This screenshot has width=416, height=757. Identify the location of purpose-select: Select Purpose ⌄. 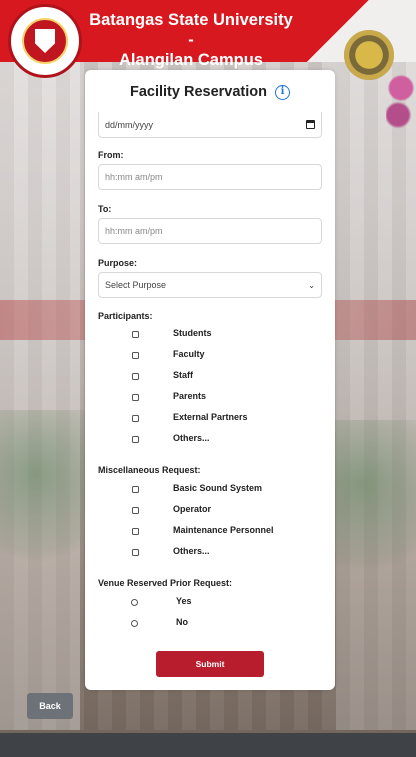
(210, 285).